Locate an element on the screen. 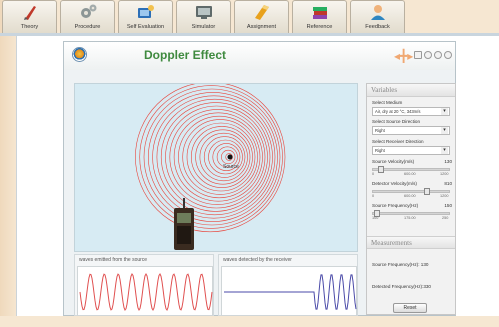  panel-title: Doppler Effect is located at coordinates (185, 55).